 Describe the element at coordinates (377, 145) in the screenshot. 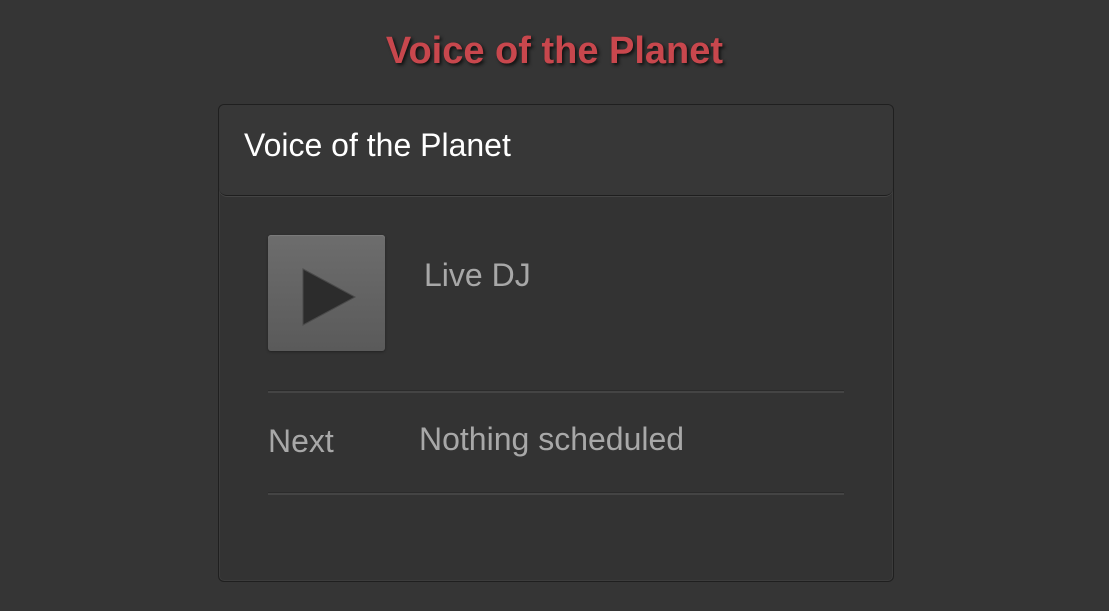

I see `station-name: Voice of the Planet` at that location.